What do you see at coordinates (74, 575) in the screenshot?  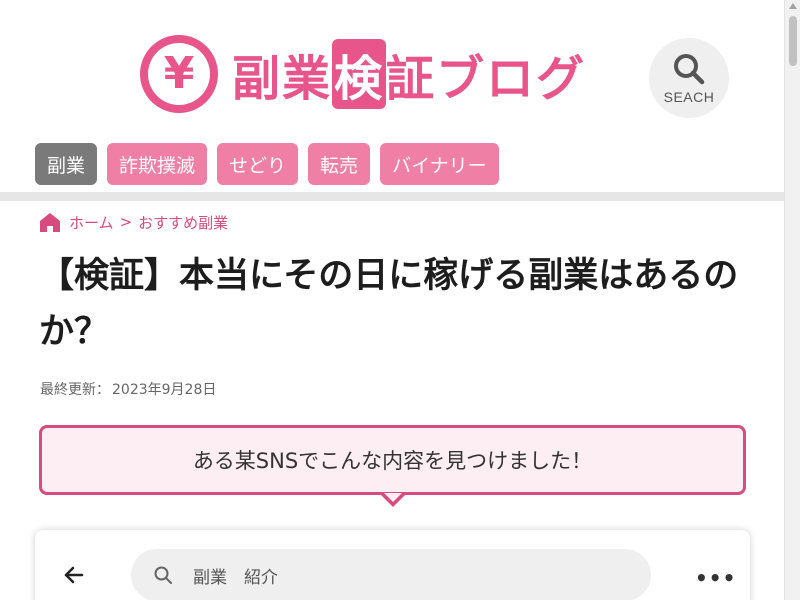 I see `arrow-left-icon` at bounding box center [74, 575].